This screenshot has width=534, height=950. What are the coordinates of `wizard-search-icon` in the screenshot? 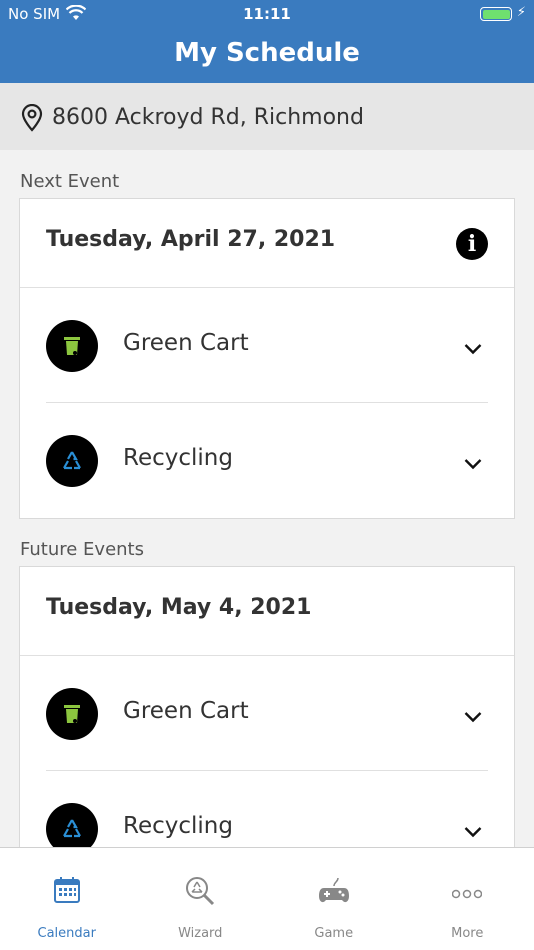 It's located at (200, 893).